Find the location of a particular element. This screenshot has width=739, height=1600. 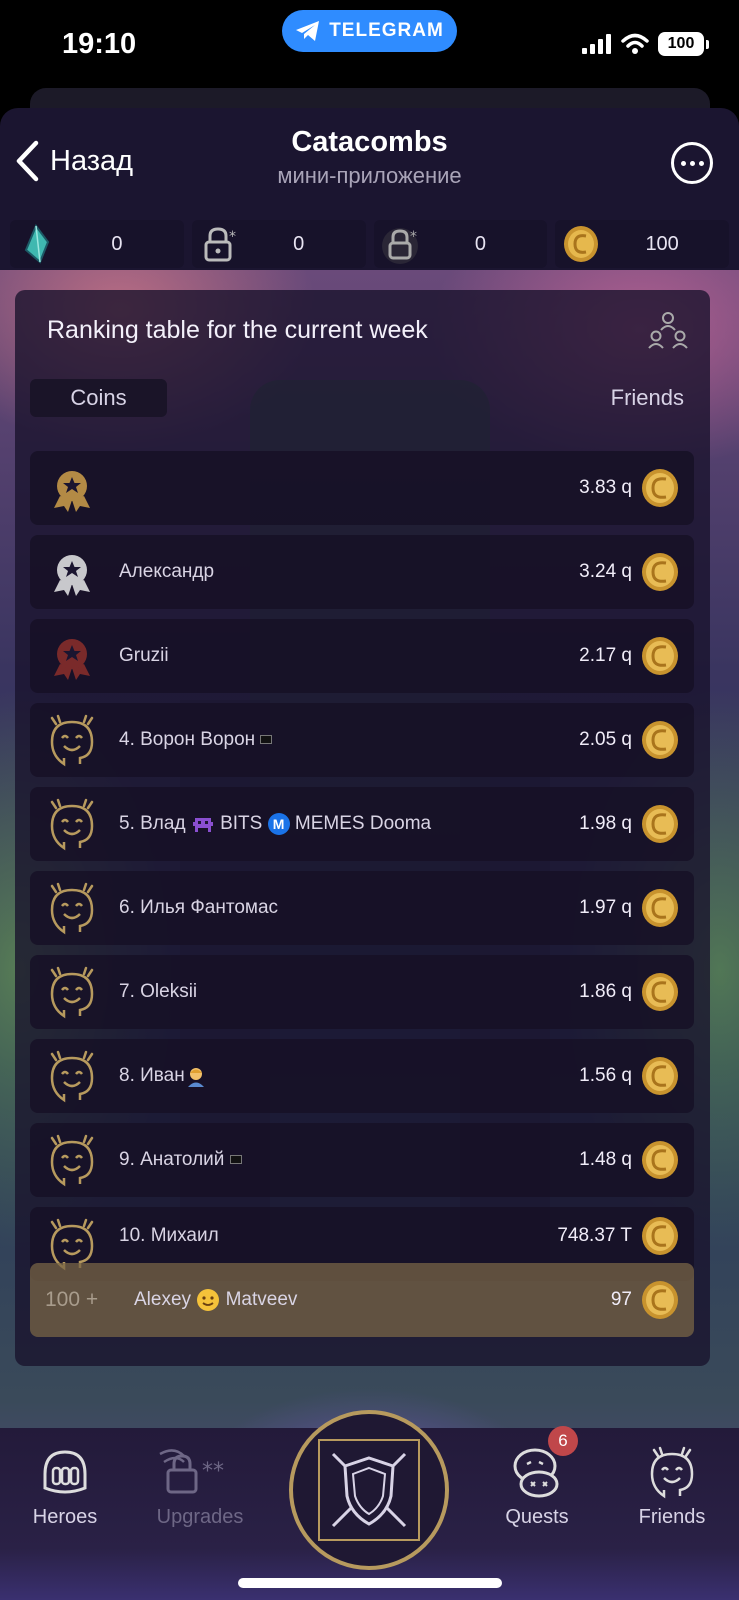

telegram-label: TELEGRAM is located at coordinates (386, 30).